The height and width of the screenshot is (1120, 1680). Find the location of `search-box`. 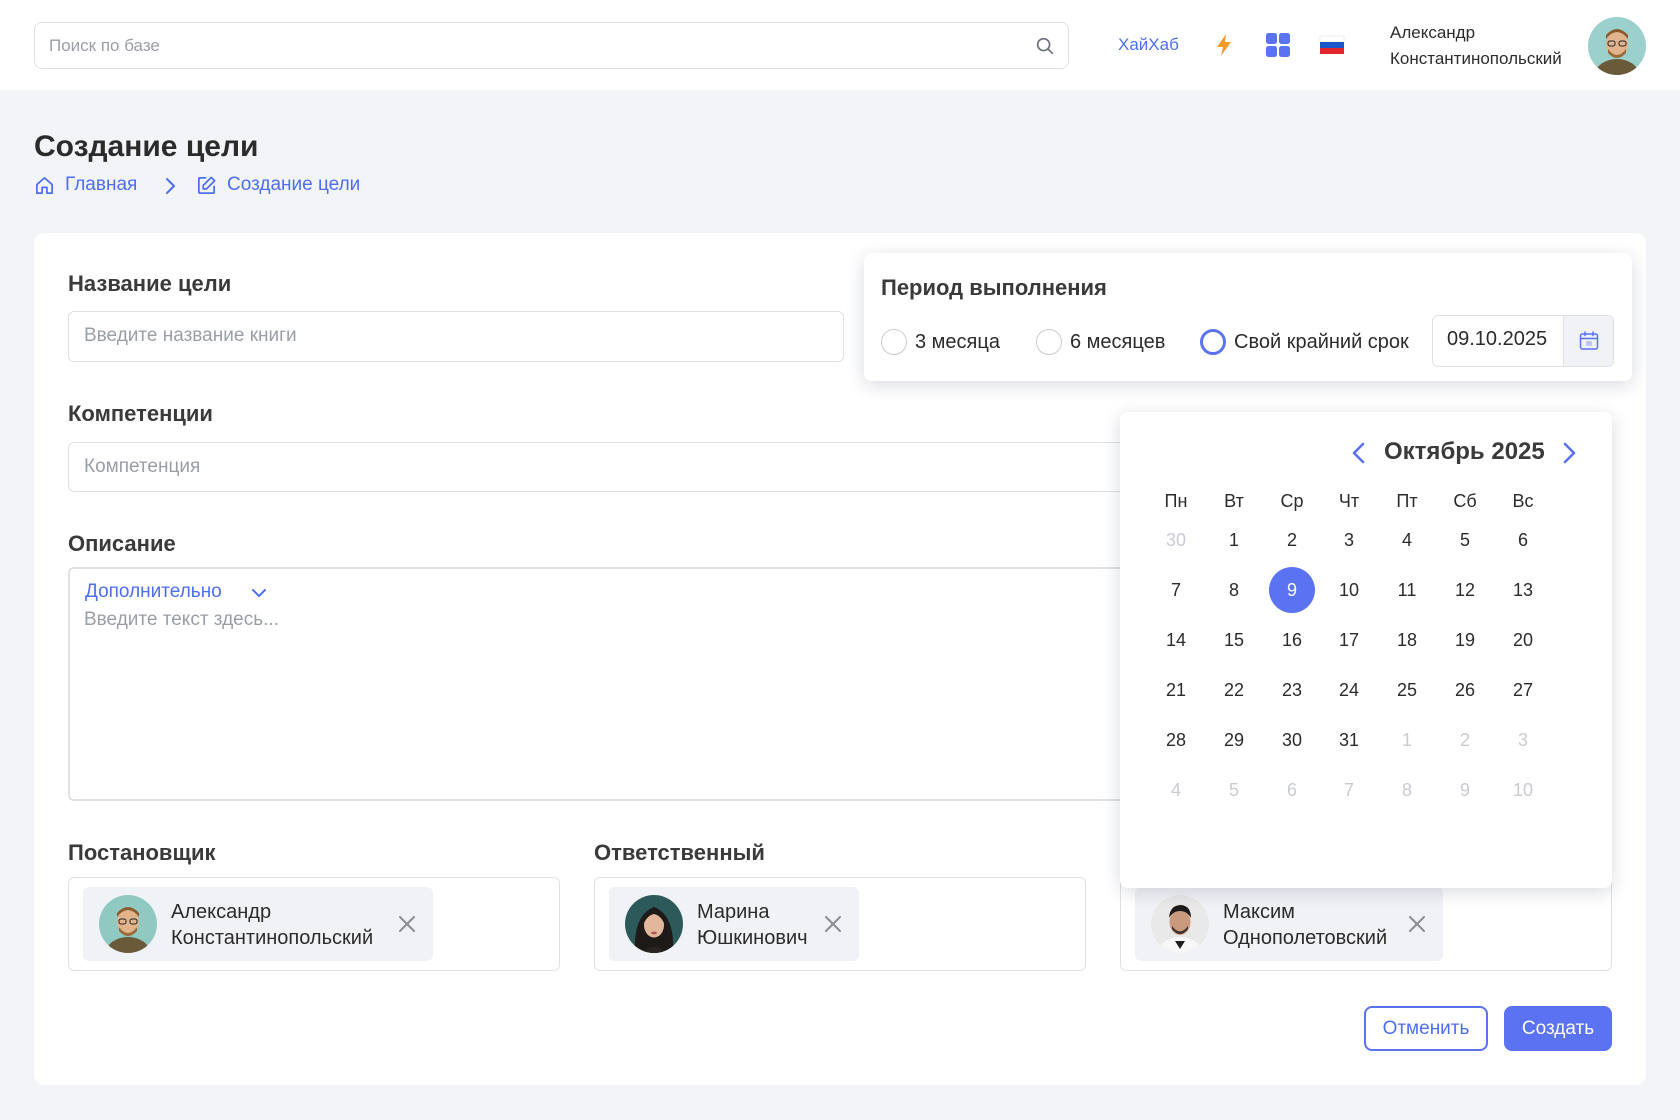

search-box is located at coordinates (551, 45).